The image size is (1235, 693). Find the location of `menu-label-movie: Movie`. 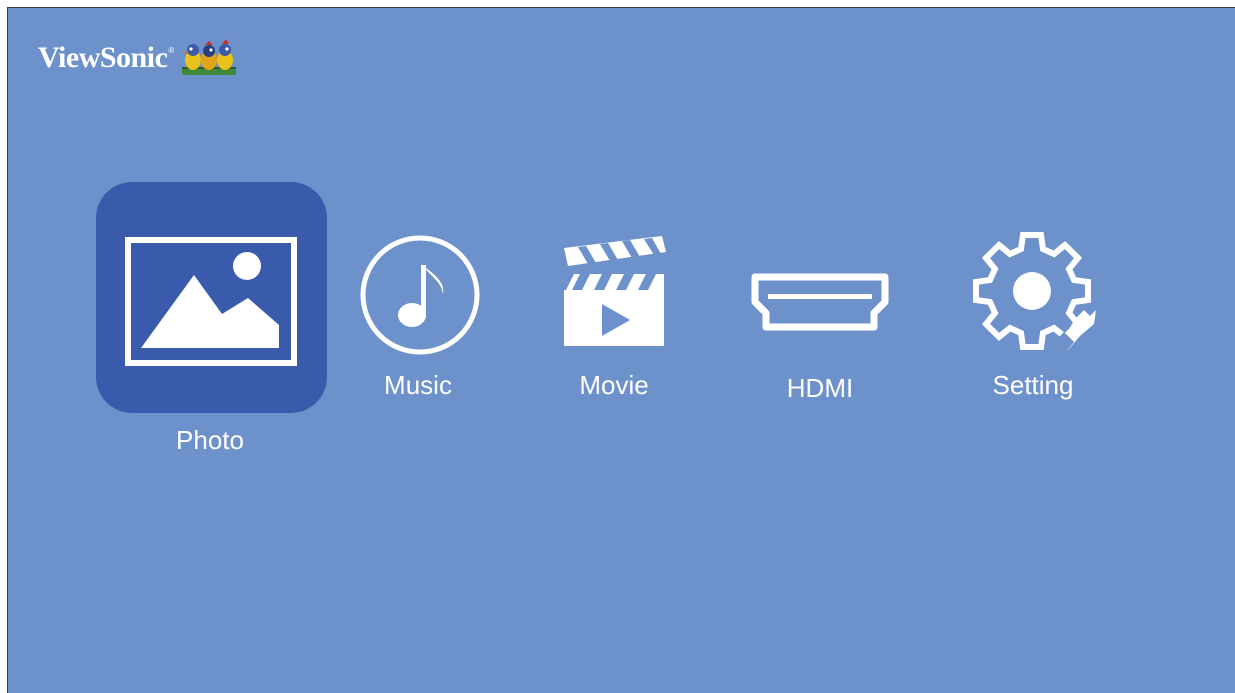

menu-label-movie: Movie is located at coordinates (614, 385).